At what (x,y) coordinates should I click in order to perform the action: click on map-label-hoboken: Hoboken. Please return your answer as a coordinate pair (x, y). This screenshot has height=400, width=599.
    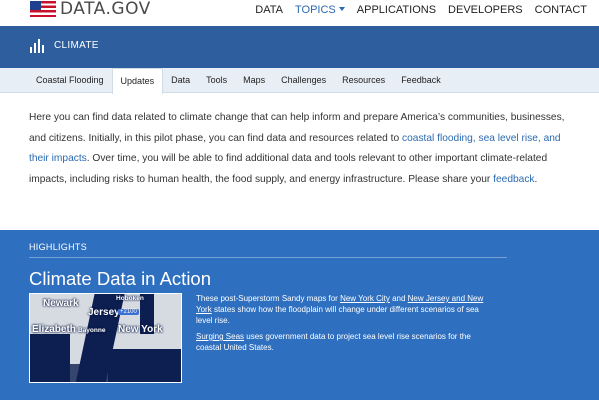
    Looking at the image, I should click on (130, 298).